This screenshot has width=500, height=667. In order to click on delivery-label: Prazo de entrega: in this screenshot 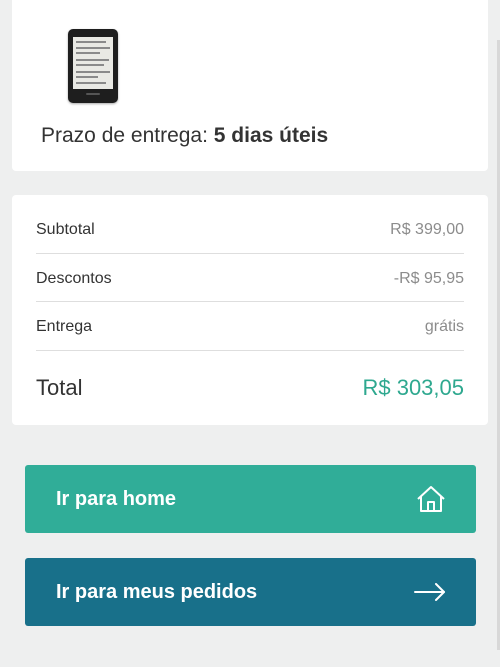, I will do `click(124, 135)`.